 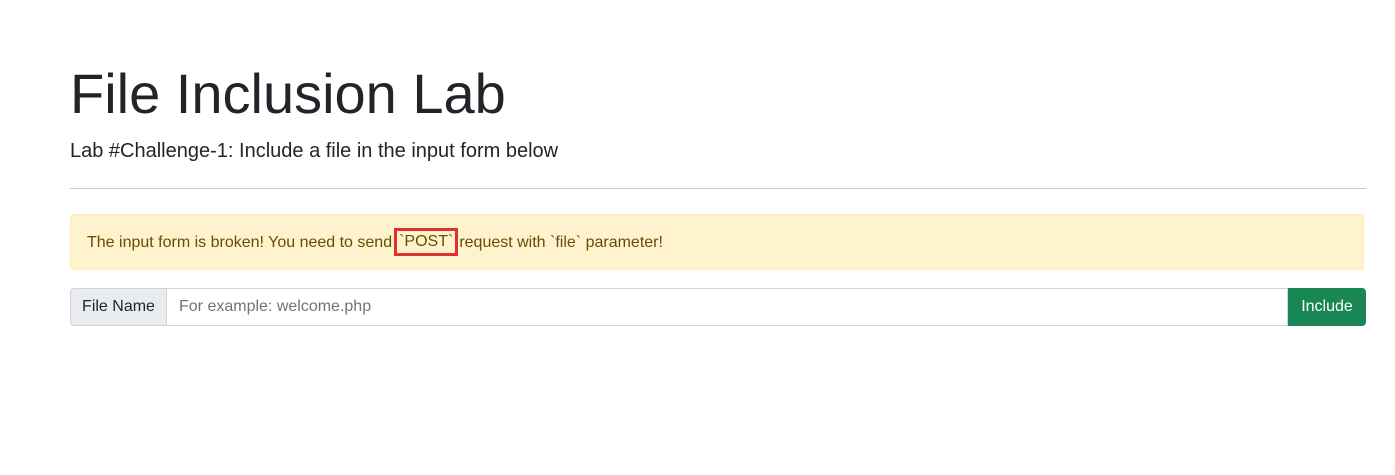 I want to click on include-form: File Name Include, so click(x=718, y=307).